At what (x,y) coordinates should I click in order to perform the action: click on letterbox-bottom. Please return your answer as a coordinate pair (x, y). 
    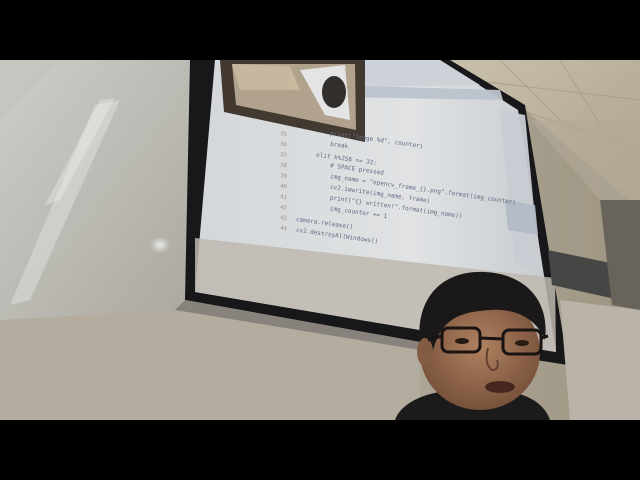
    Looking at the image, I should click on (320, 450).